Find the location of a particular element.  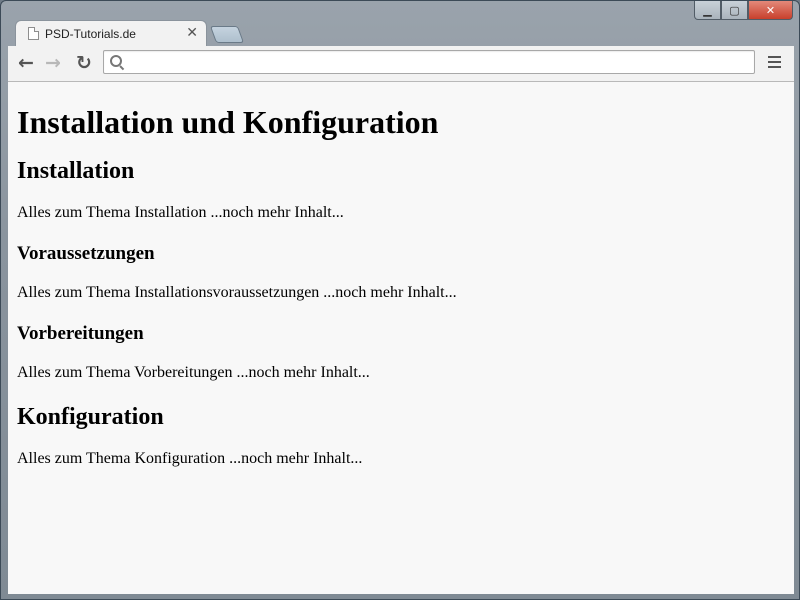

minimize-button: ▁ is located at coordinates (707, 10).